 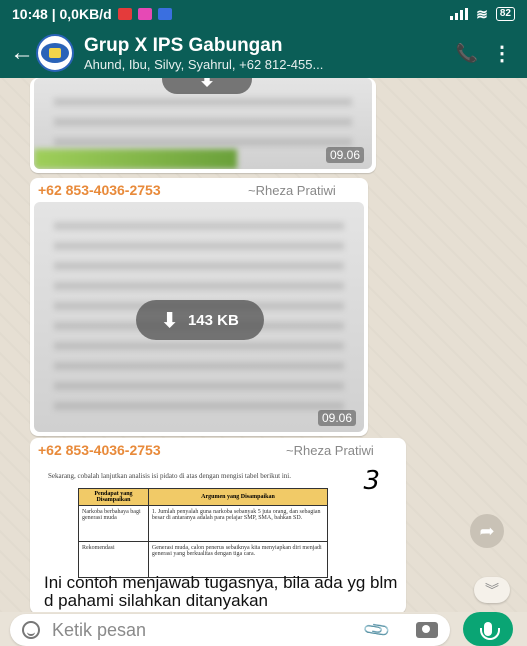 What do you see at coordinates (502, 53) in the screenshot?
I see `more-options-icon: ⋮` at bounding box center [502, 53].